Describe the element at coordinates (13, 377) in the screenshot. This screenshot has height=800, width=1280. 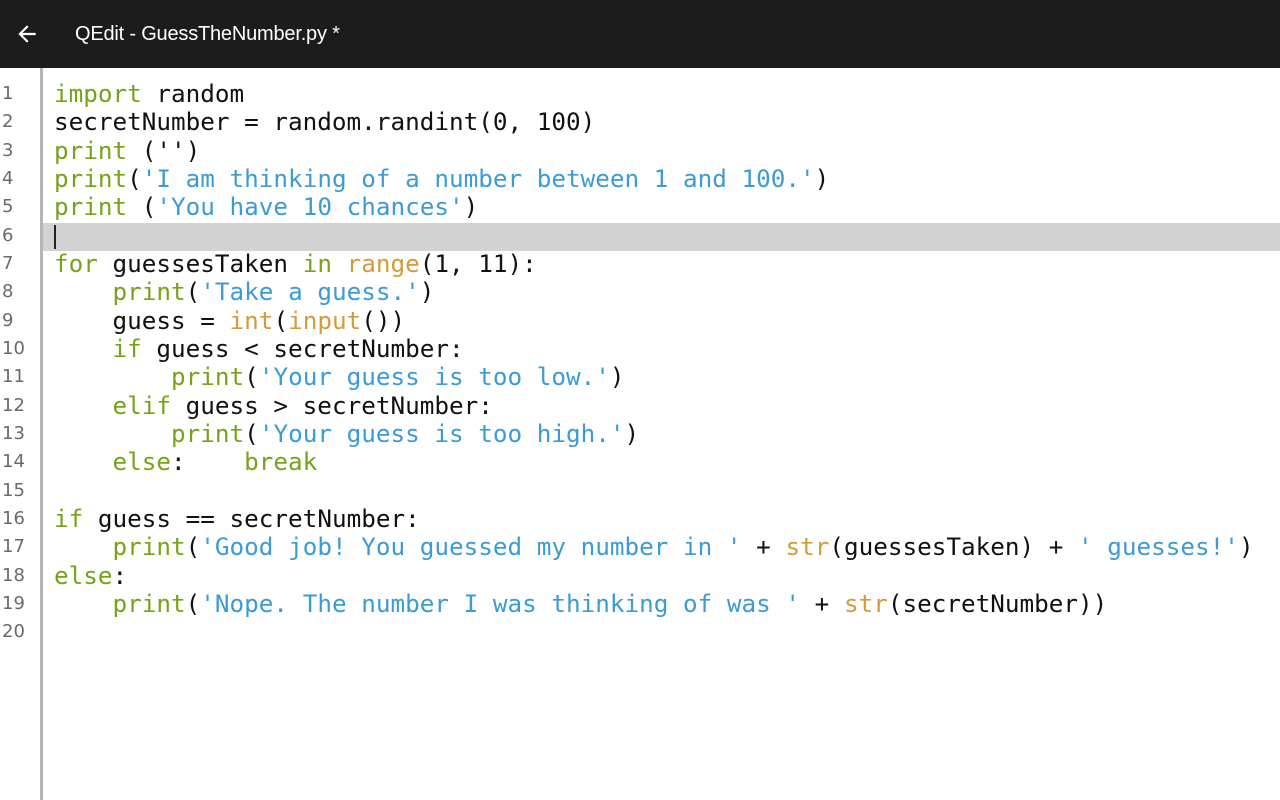
I see `line-number: 11` at that location.